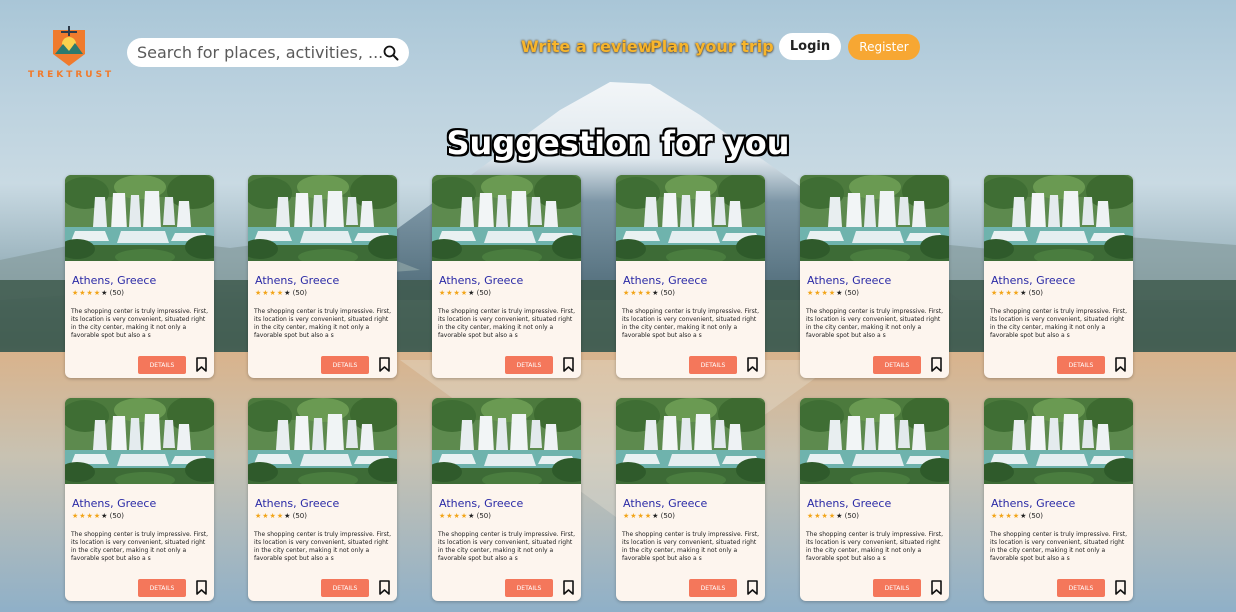  I want to click on trektrust-logo: TREKTRUST, so click(69, 52).